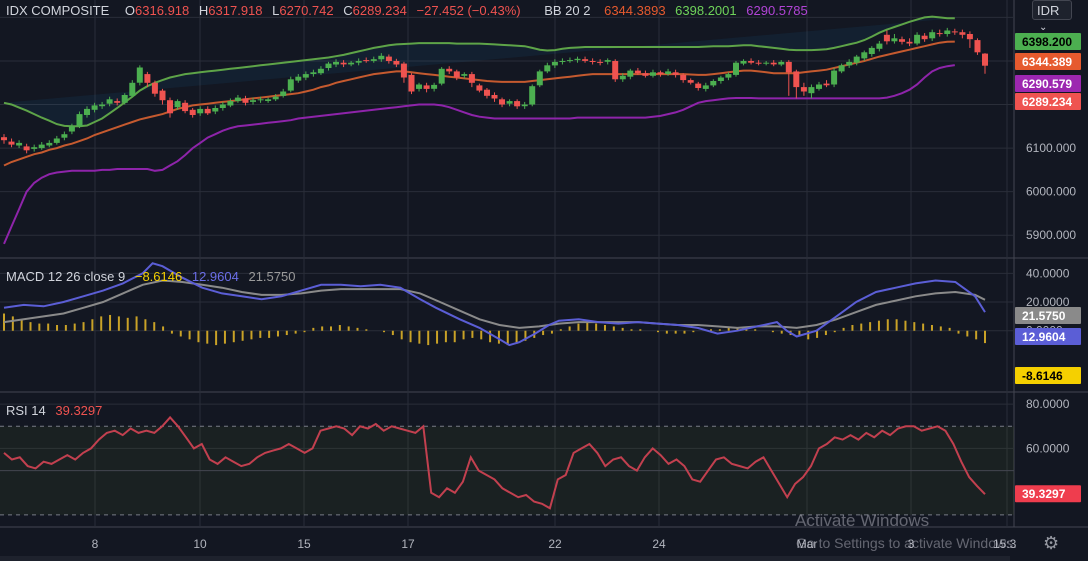 The width and height of the screenshot is (1088, 561). I want to click on axis-tick-label: 80.0000, so click(1048, 404).